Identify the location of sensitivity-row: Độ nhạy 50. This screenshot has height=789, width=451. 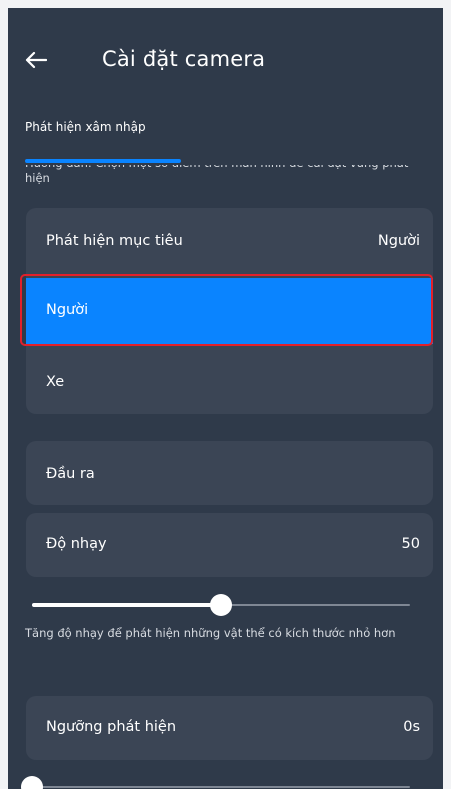
(229, 545).